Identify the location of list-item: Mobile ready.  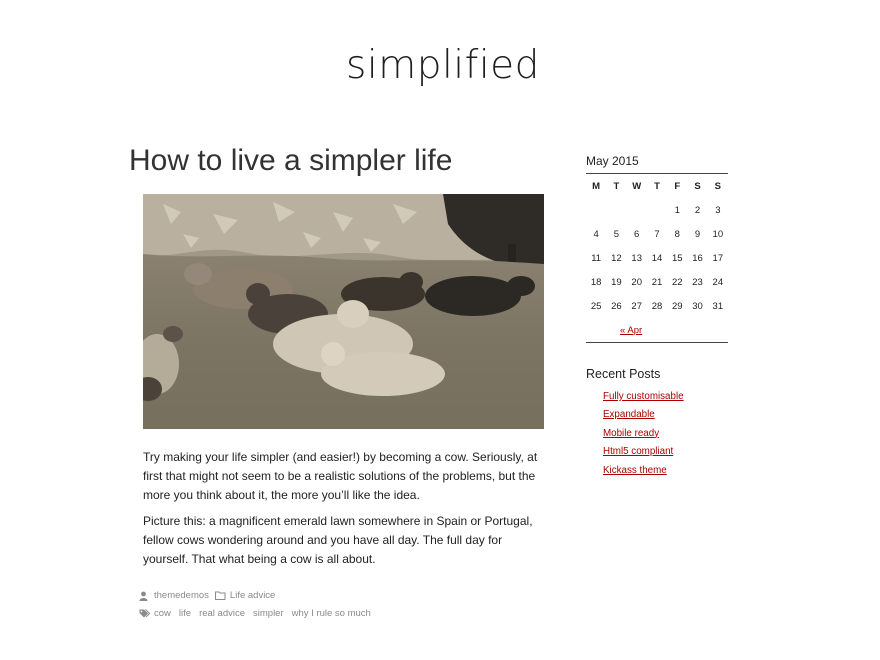
(643, 436).